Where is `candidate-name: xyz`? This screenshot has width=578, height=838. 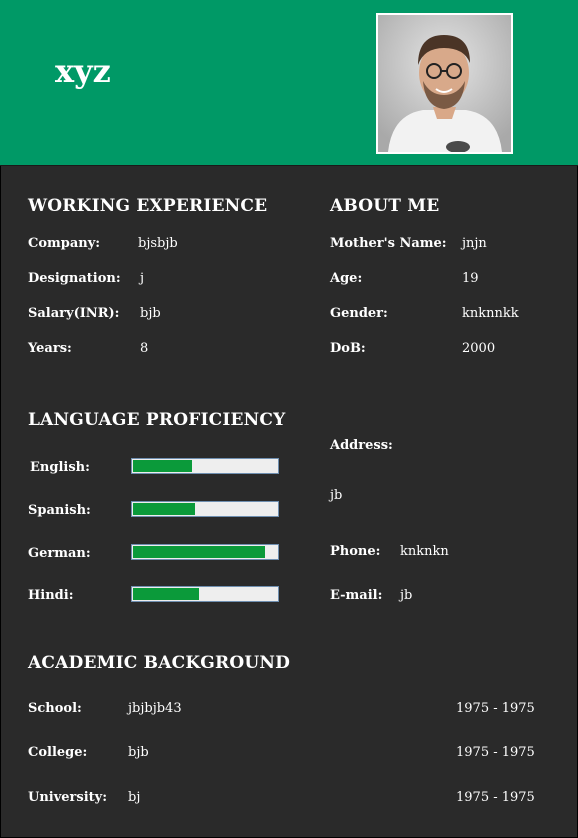
candidate-name: xyz is located at coordinates (83, 71).